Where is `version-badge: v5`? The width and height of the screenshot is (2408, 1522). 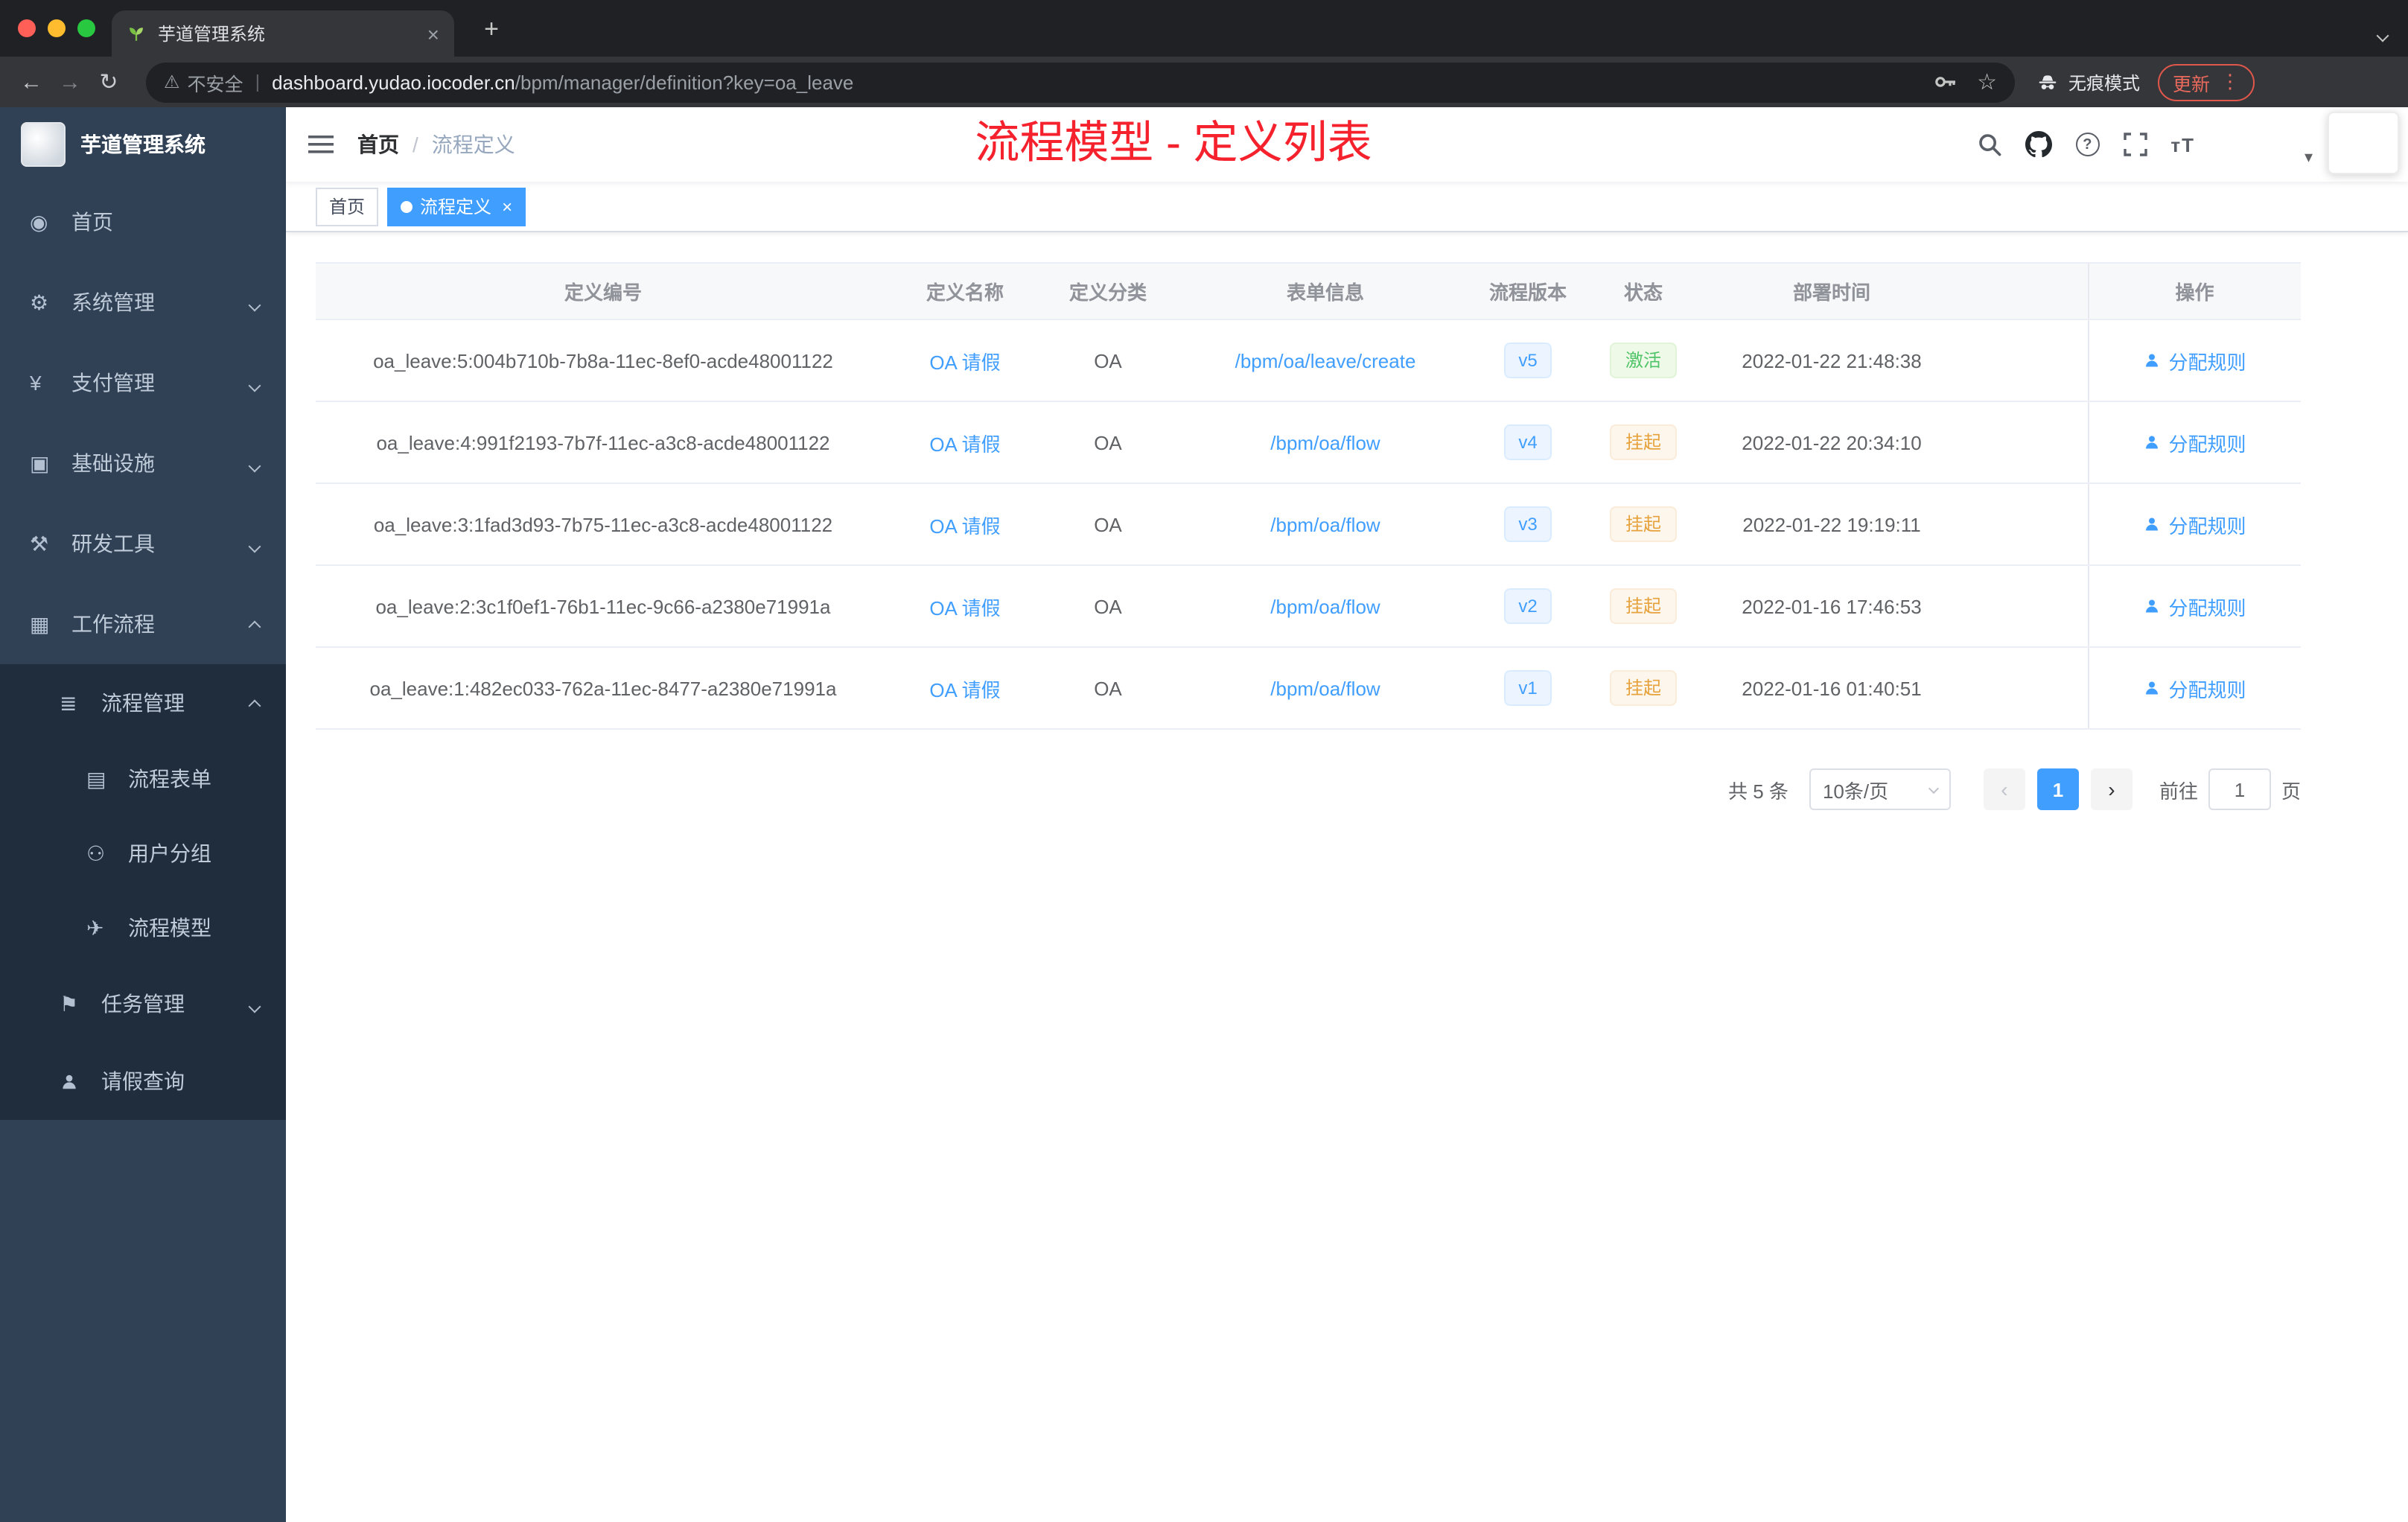
version-badge: v5 is located at coordinates (1527, 360).